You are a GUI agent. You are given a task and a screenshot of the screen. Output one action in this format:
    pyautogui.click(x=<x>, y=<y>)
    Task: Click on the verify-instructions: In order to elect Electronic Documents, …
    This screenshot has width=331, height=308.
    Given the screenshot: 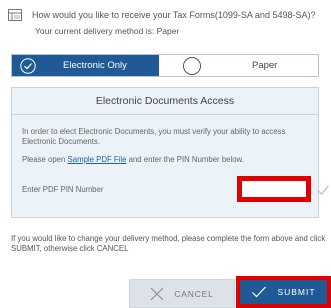 What is the action you would take?
    pyautogui.click(x=154, y=136)
    